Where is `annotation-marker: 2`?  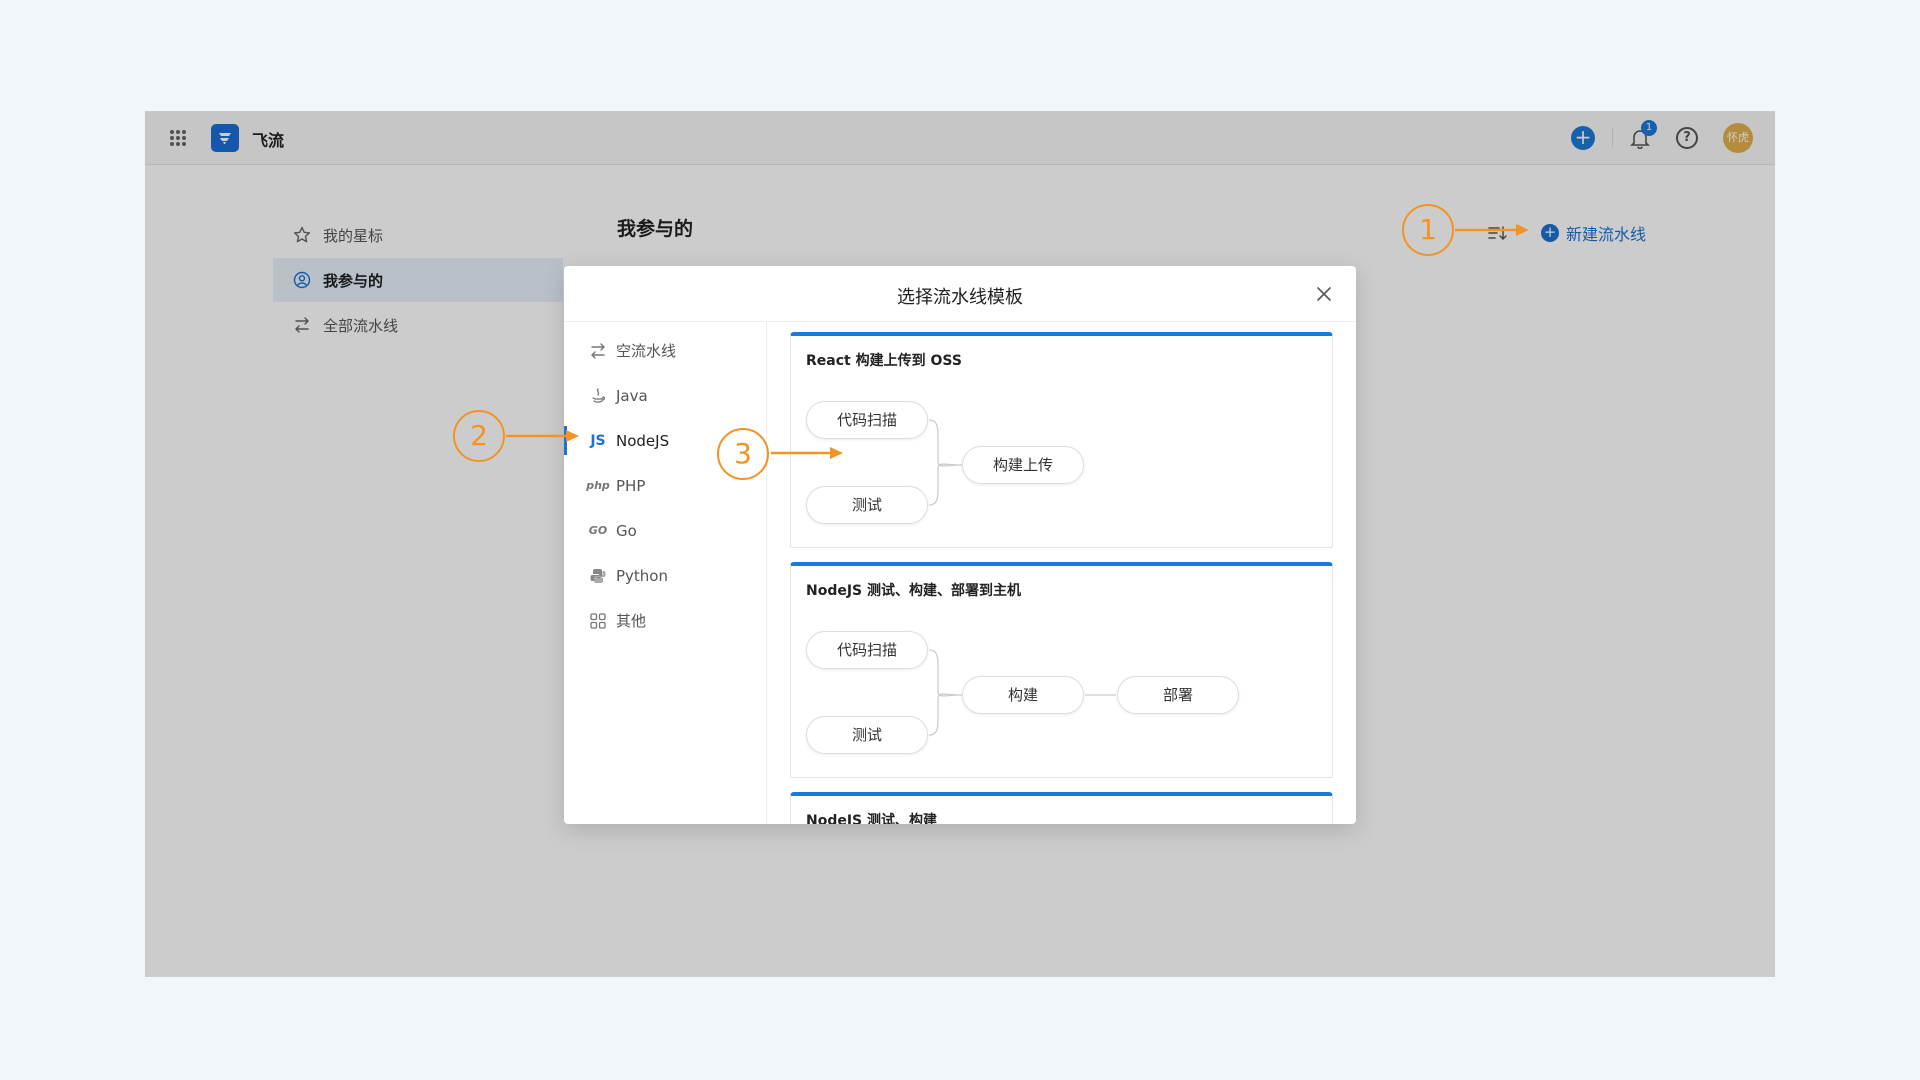 annotation-marker: 2 is located at coordinates (479, 436).